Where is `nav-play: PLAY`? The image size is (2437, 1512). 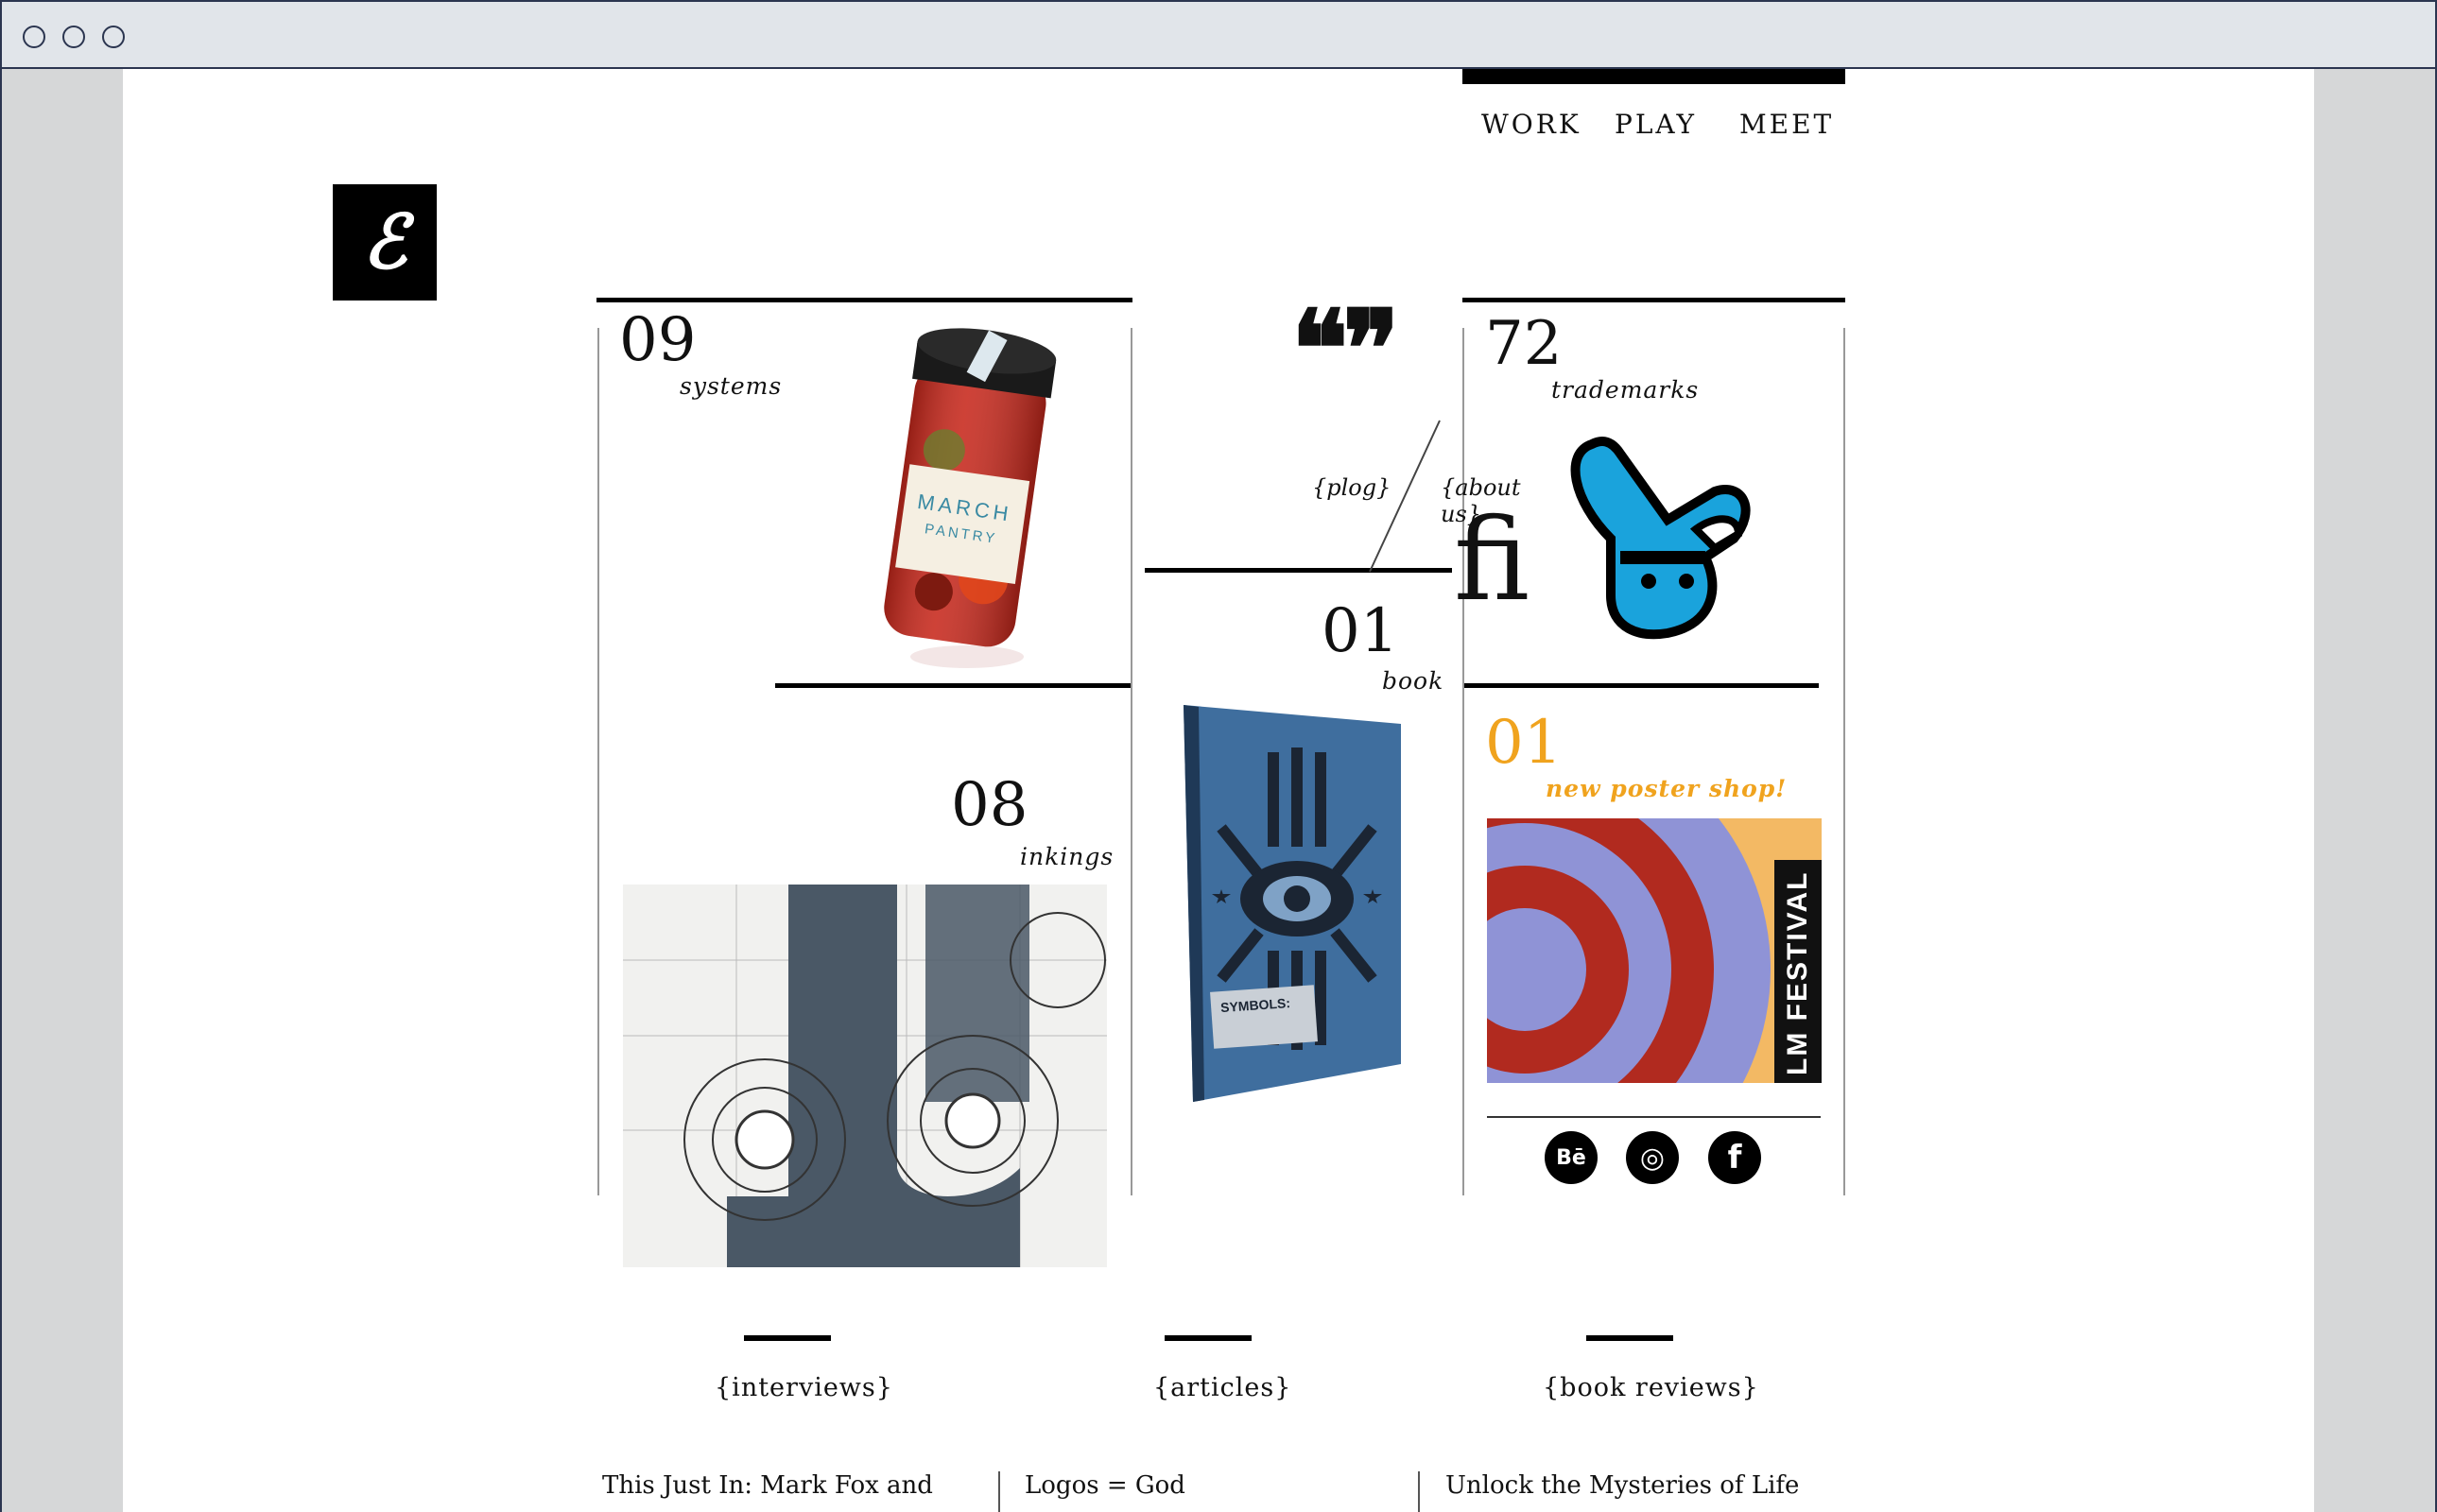
nav-play: PLAY is located at coordinates (1656, 124).